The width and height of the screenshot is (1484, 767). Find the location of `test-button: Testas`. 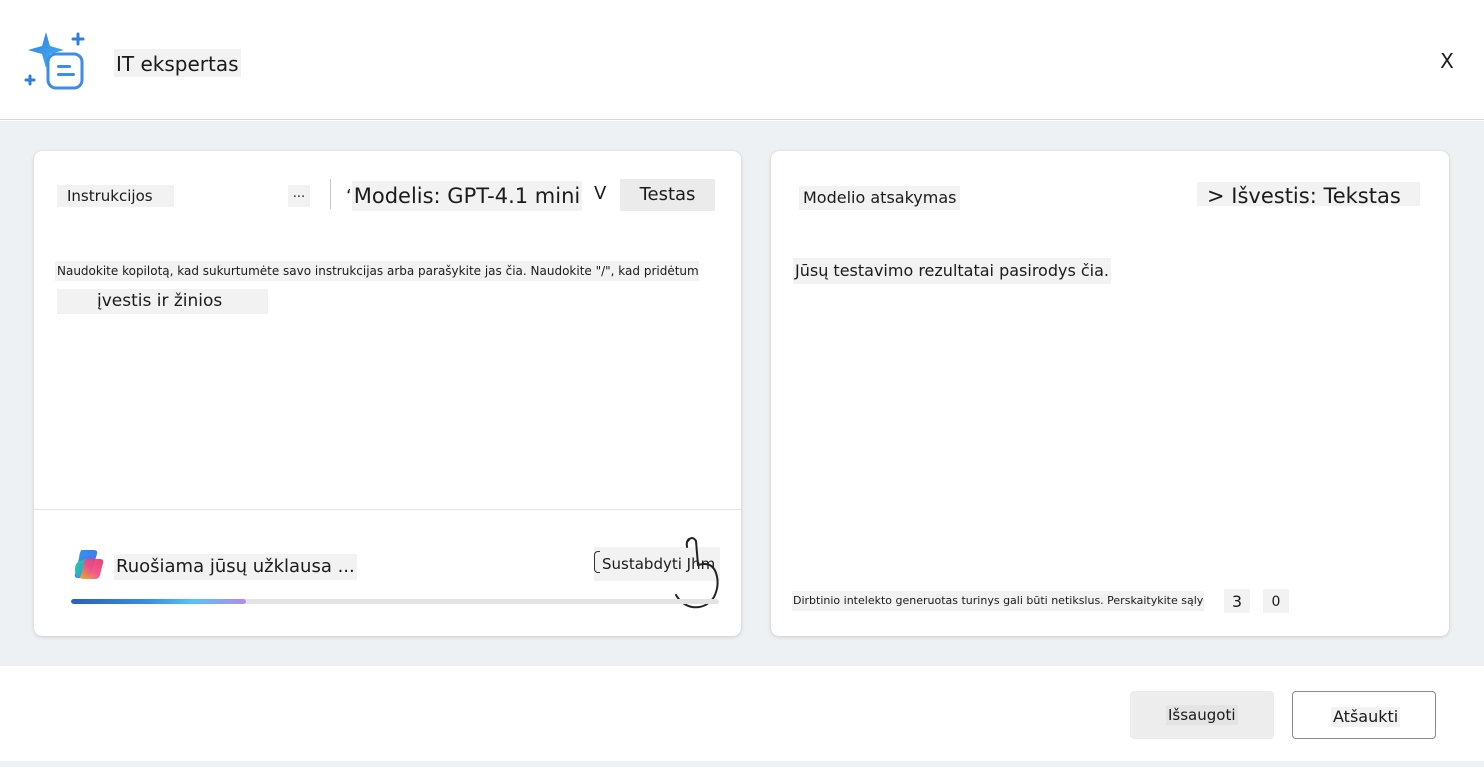

test-button: Testas is located at coordinates (667, 195).